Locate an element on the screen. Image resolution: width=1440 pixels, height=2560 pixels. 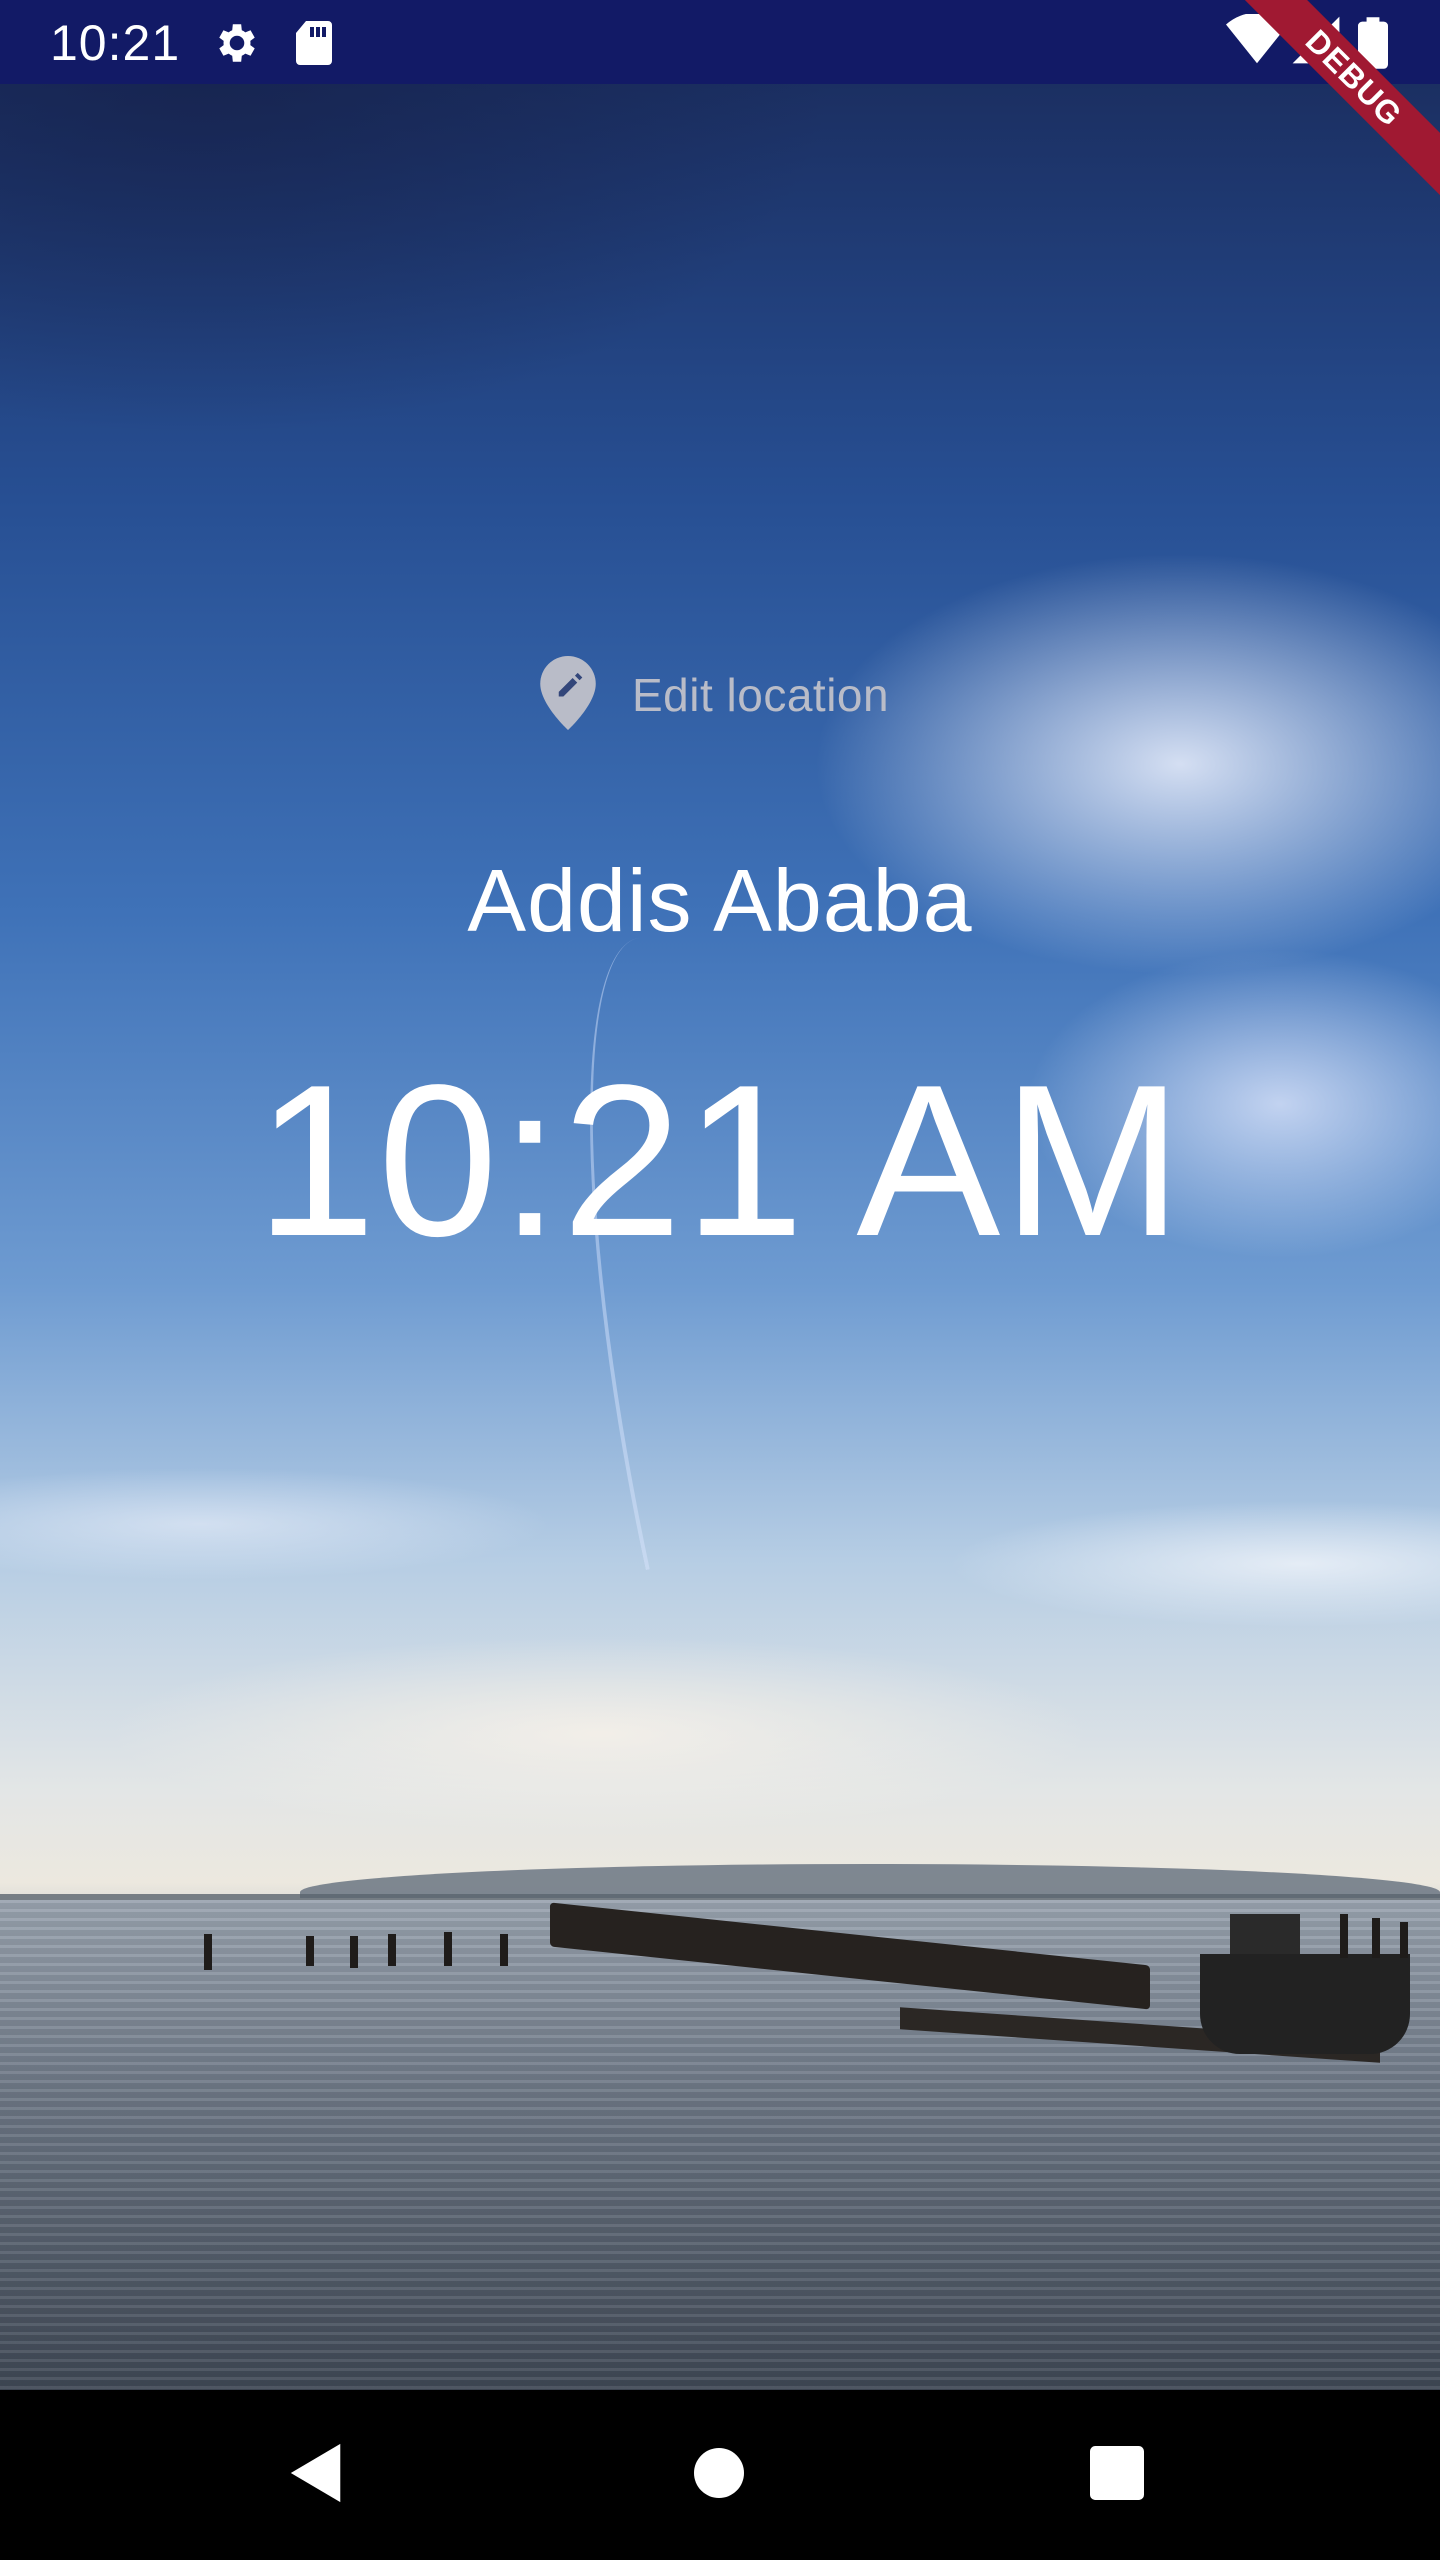
back-button is located at coordinates (317, 2475).